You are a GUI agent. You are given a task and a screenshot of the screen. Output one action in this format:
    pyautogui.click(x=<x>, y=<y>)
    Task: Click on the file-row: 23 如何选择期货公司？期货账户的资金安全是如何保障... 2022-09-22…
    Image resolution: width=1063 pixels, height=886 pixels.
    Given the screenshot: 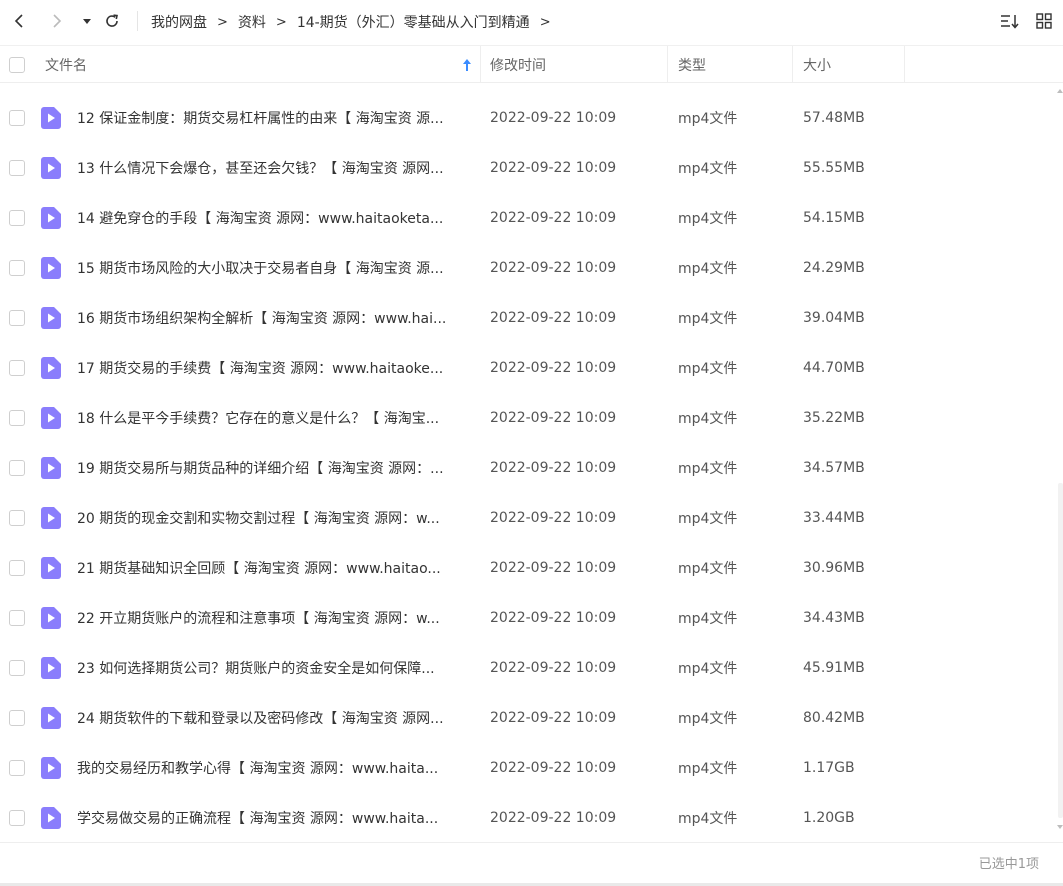 What is the action you would take?
    pyautogui.click(x=529, y=668)
    